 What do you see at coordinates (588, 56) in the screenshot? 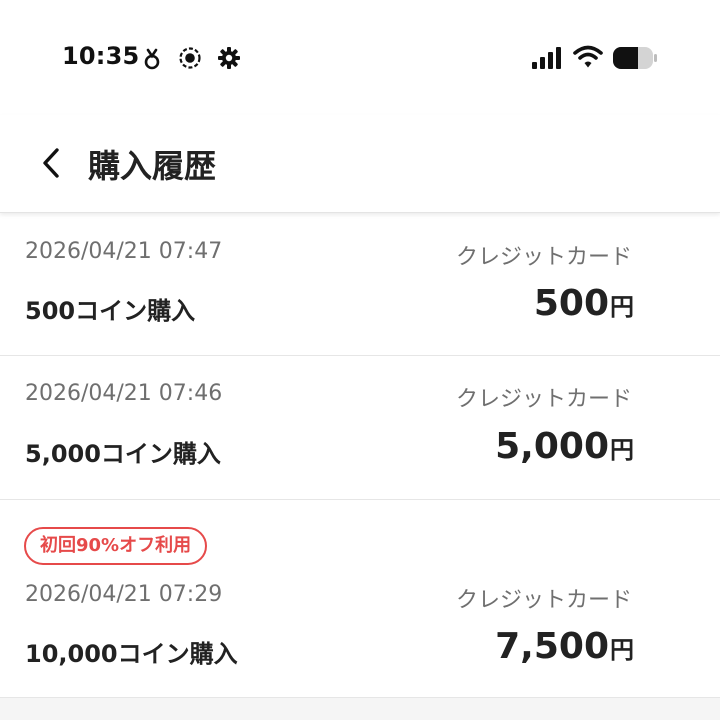
I see `wifi-icon` at bounding box center [588, 56].